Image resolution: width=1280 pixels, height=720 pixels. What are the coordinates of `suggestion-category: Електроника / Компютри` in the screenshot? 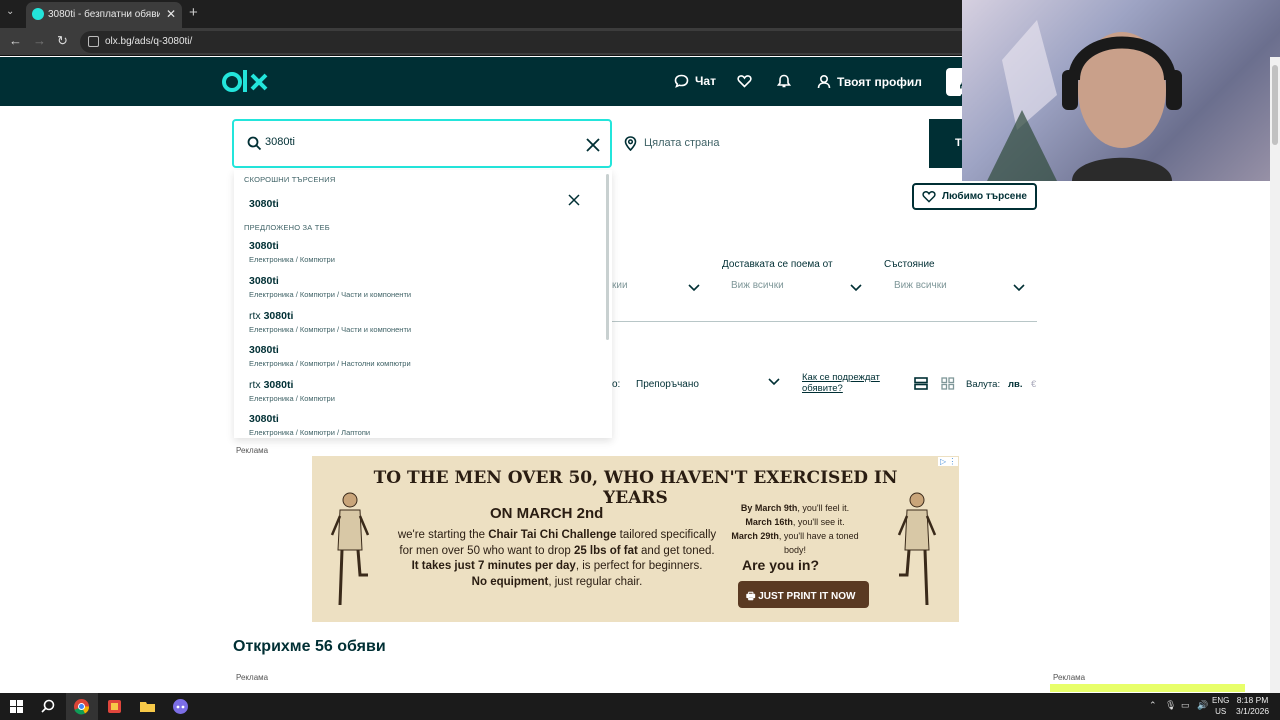 It's located at (292, 398).